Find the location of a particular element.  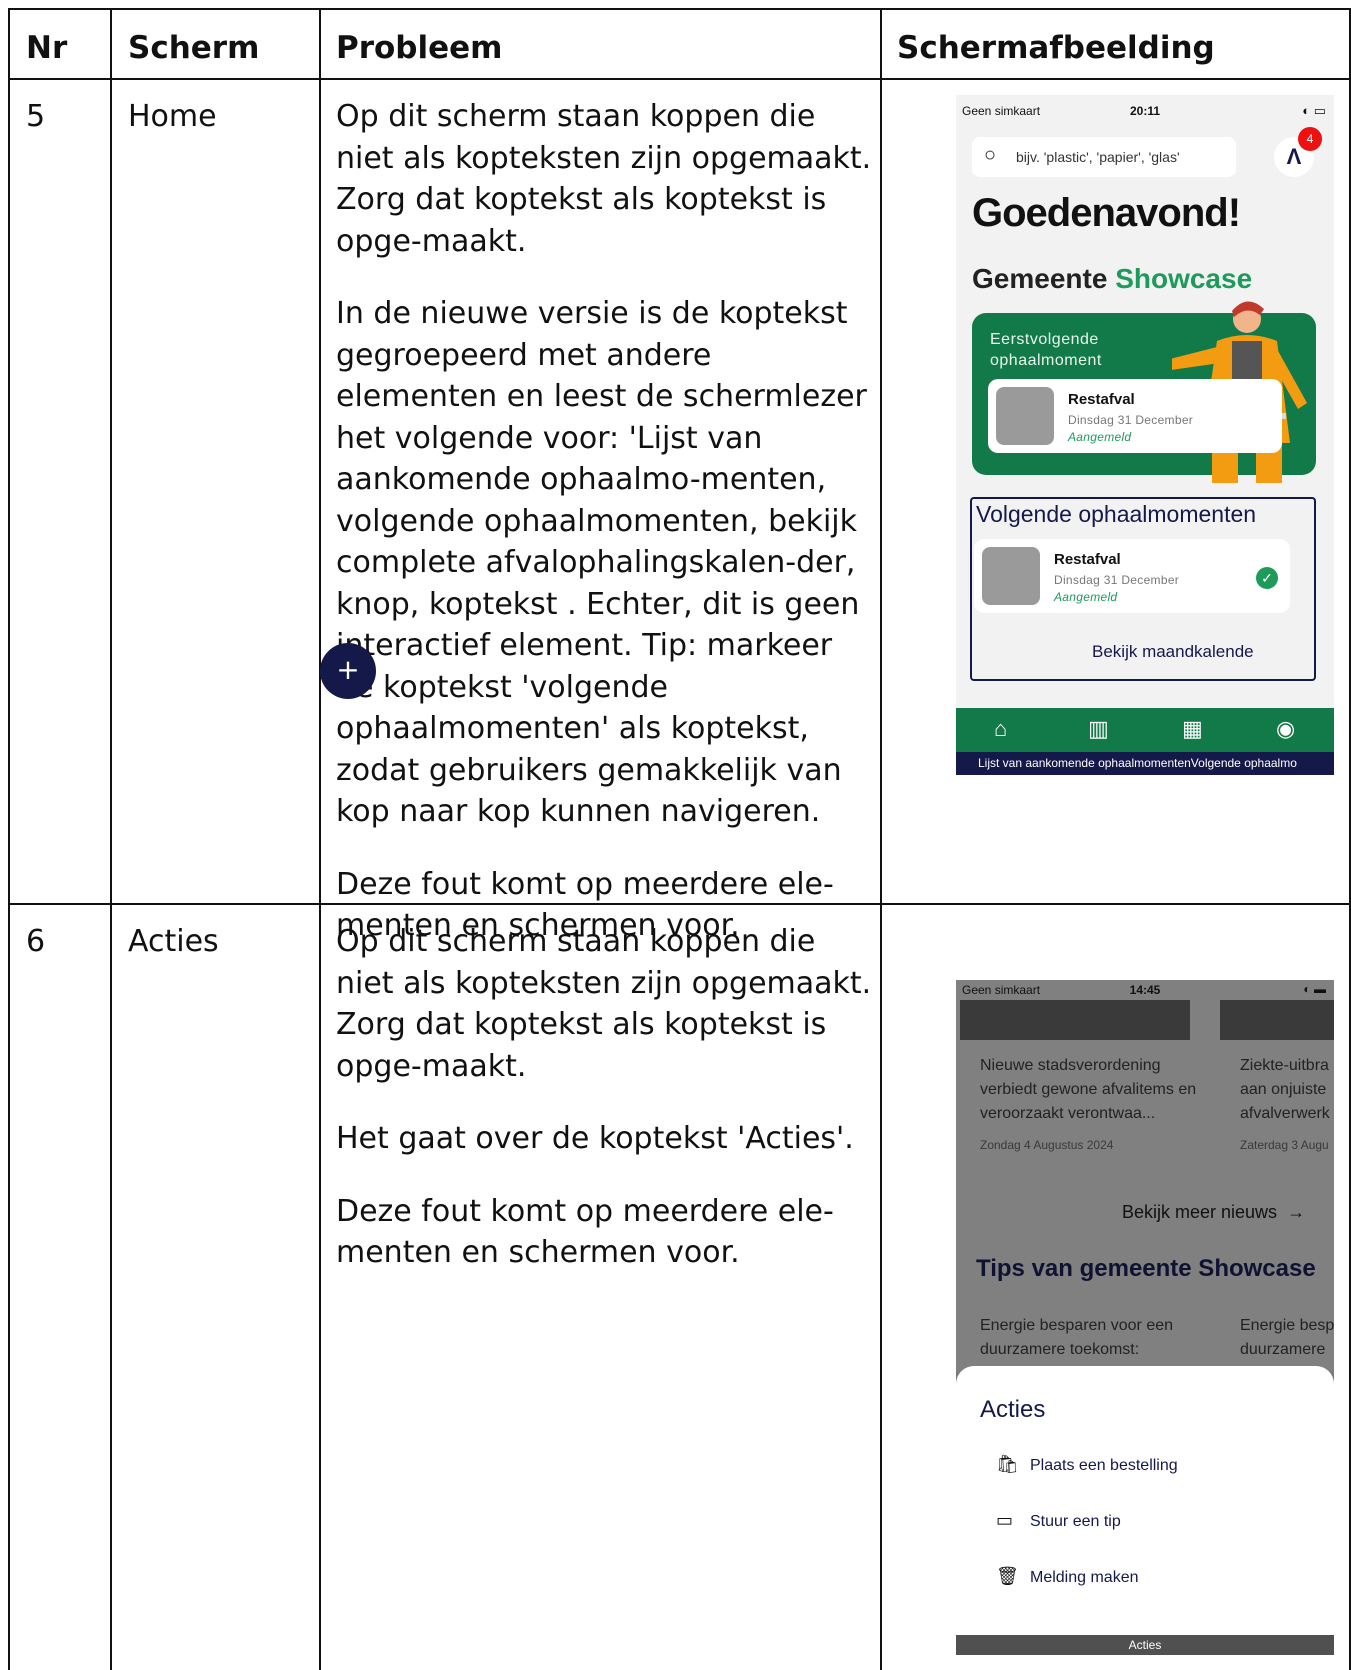

action-label: Stuur een tip is located at coordinates (1075, 1521).